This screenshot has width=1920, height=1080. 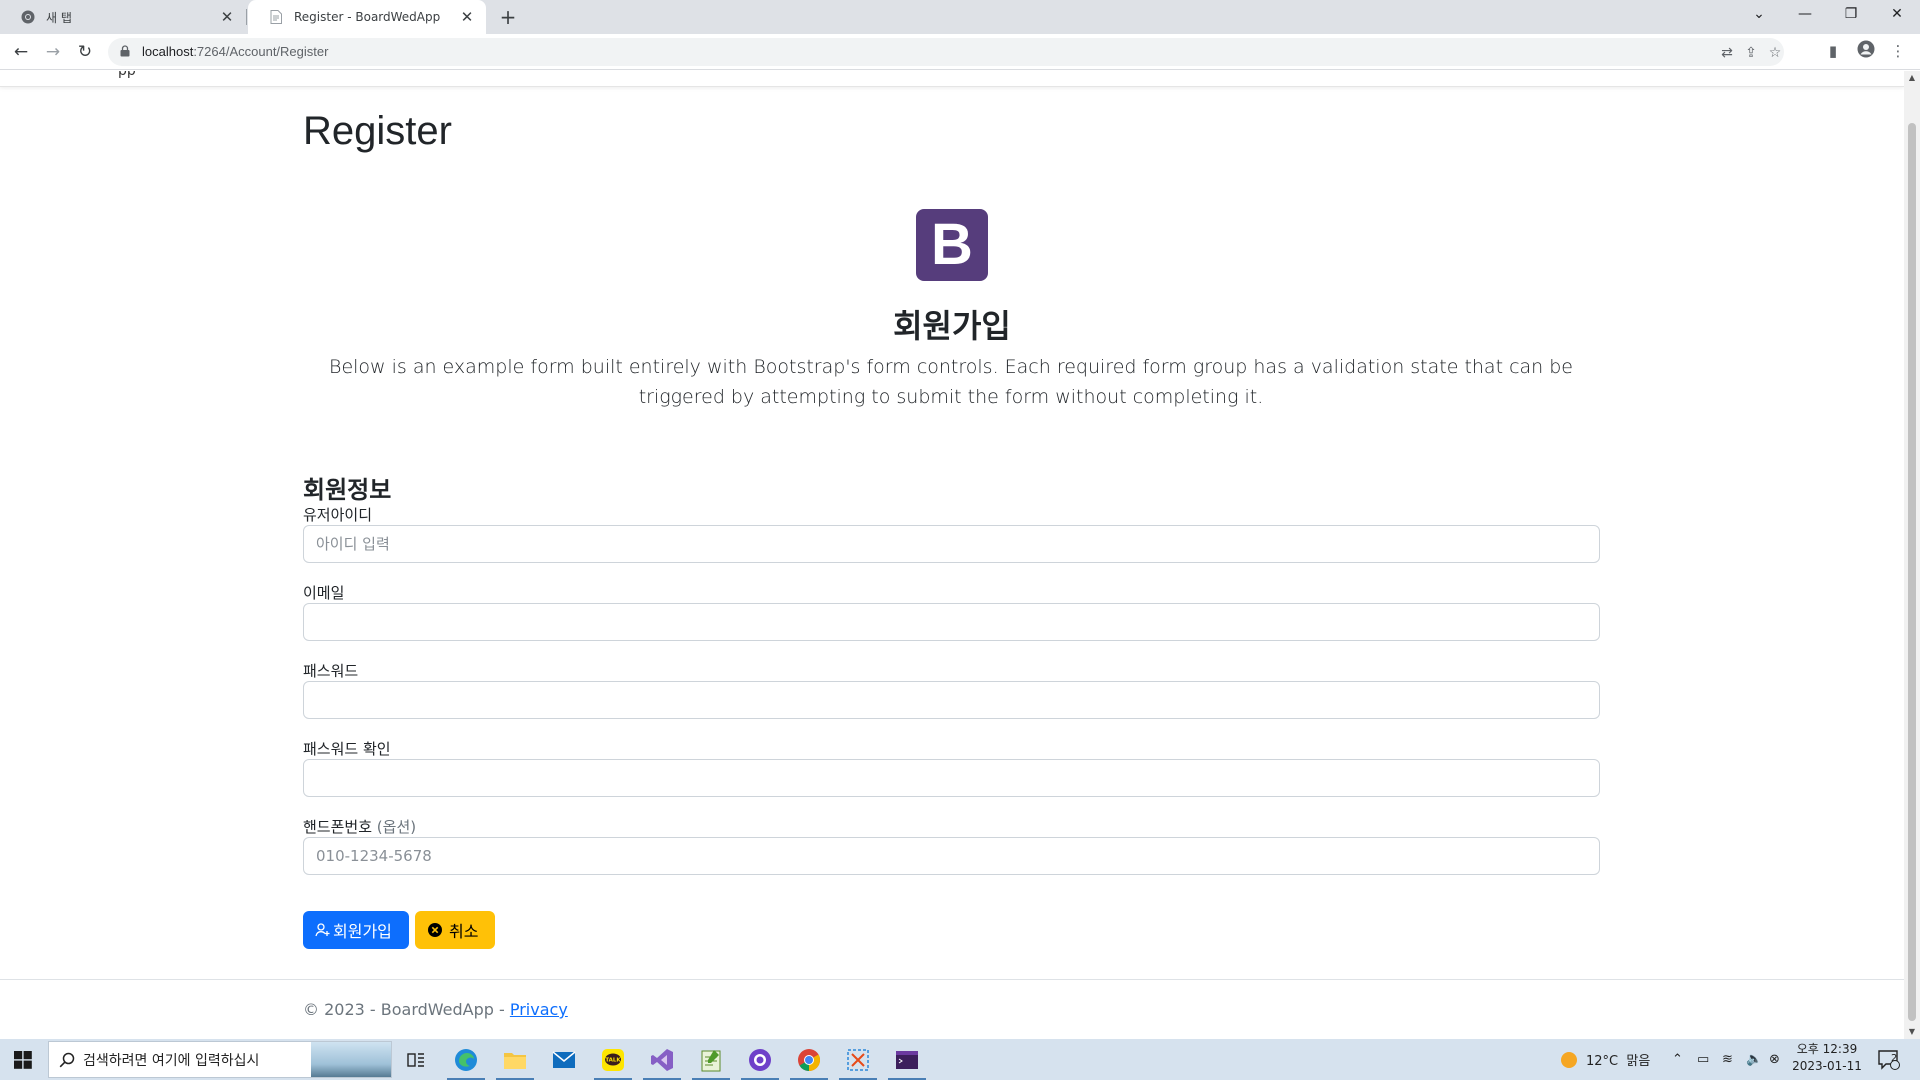 I want to click on section-title: 회원정보, so click(x=347, y=490).